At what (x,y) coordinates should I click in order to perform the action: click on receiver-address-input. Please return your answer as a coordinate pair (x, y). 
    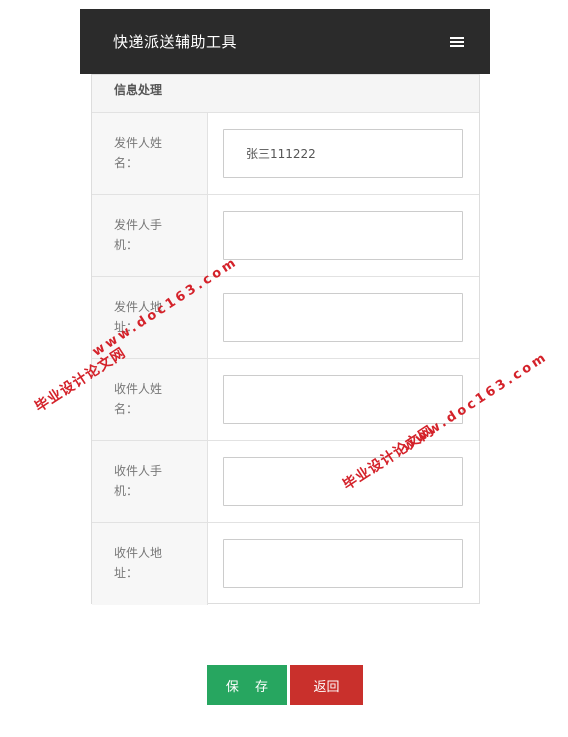
    Looking at the image, I should click on (343, 563).